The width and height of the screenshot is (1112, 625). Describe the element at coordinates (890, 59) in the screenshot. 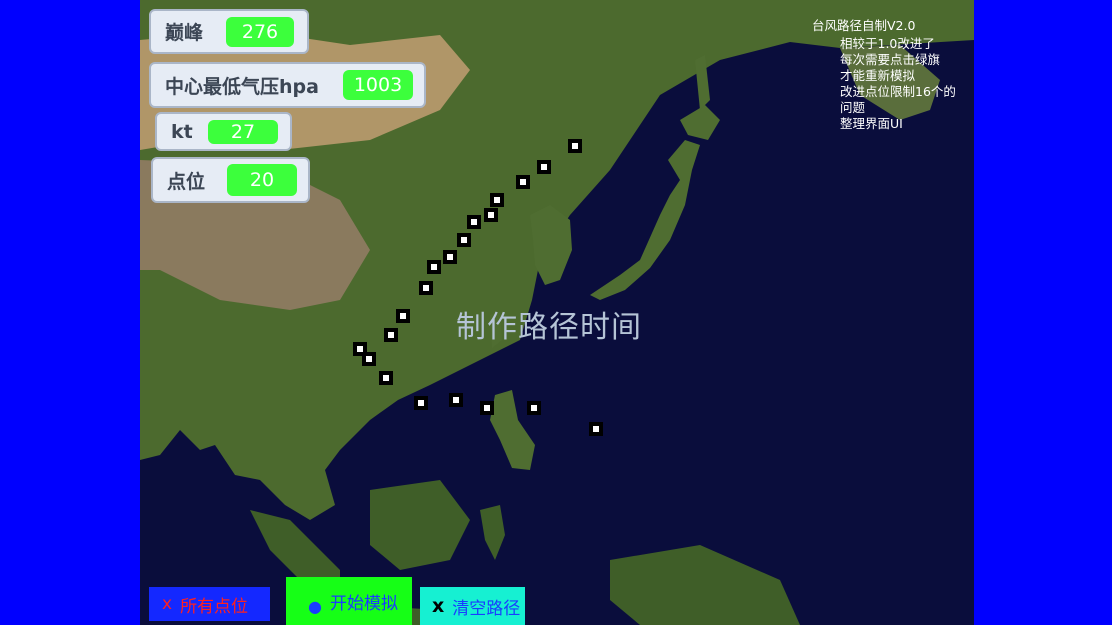

I see `note-line: 每次需要点击绿旗` at that location.